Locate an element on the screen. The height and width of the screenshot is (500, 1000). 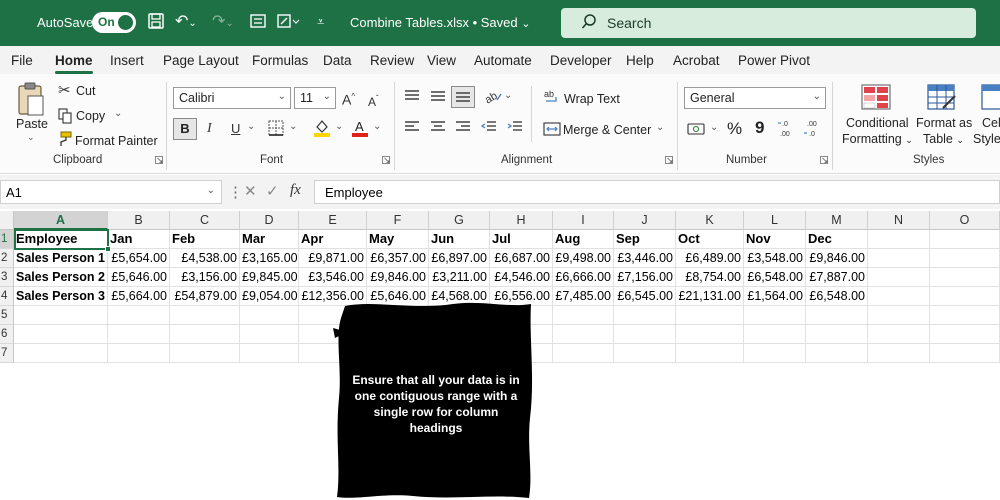
format-as-table-button: Format as is located at coordinates (944, 123).